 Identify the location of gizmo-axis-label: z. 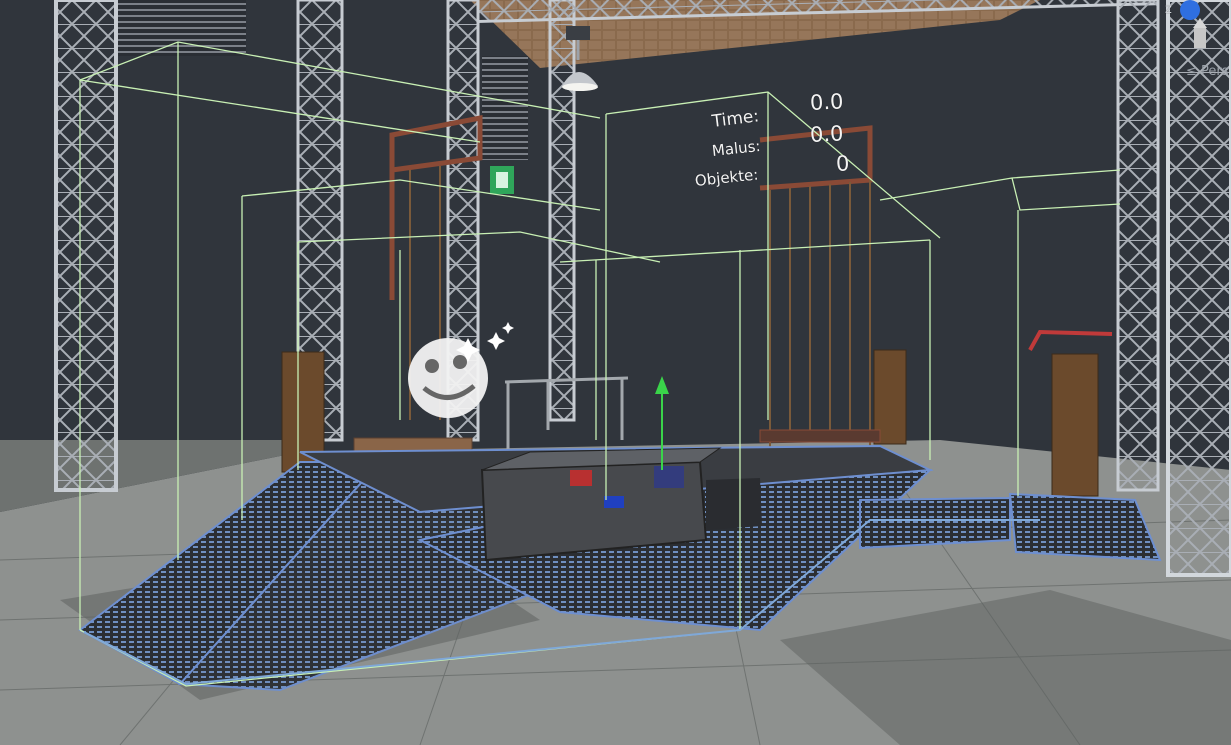
(1168, 9).